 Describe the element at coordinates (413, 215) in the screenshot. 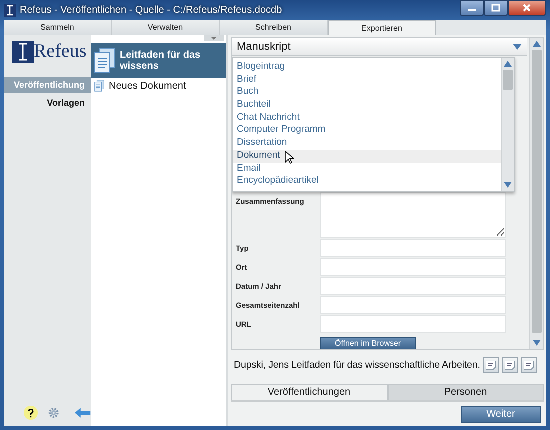

I see `text-area` at that location.